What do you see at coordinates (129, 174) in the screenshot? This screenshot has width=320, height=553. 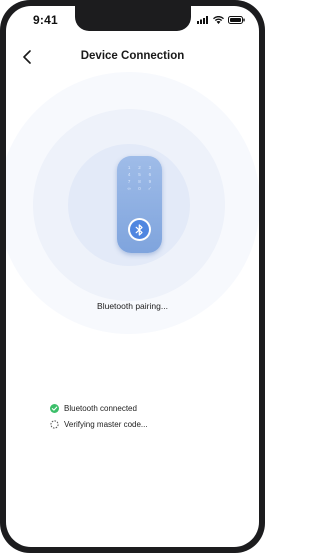 I see `keypad-key: 4` at bounding box center [129, 174].